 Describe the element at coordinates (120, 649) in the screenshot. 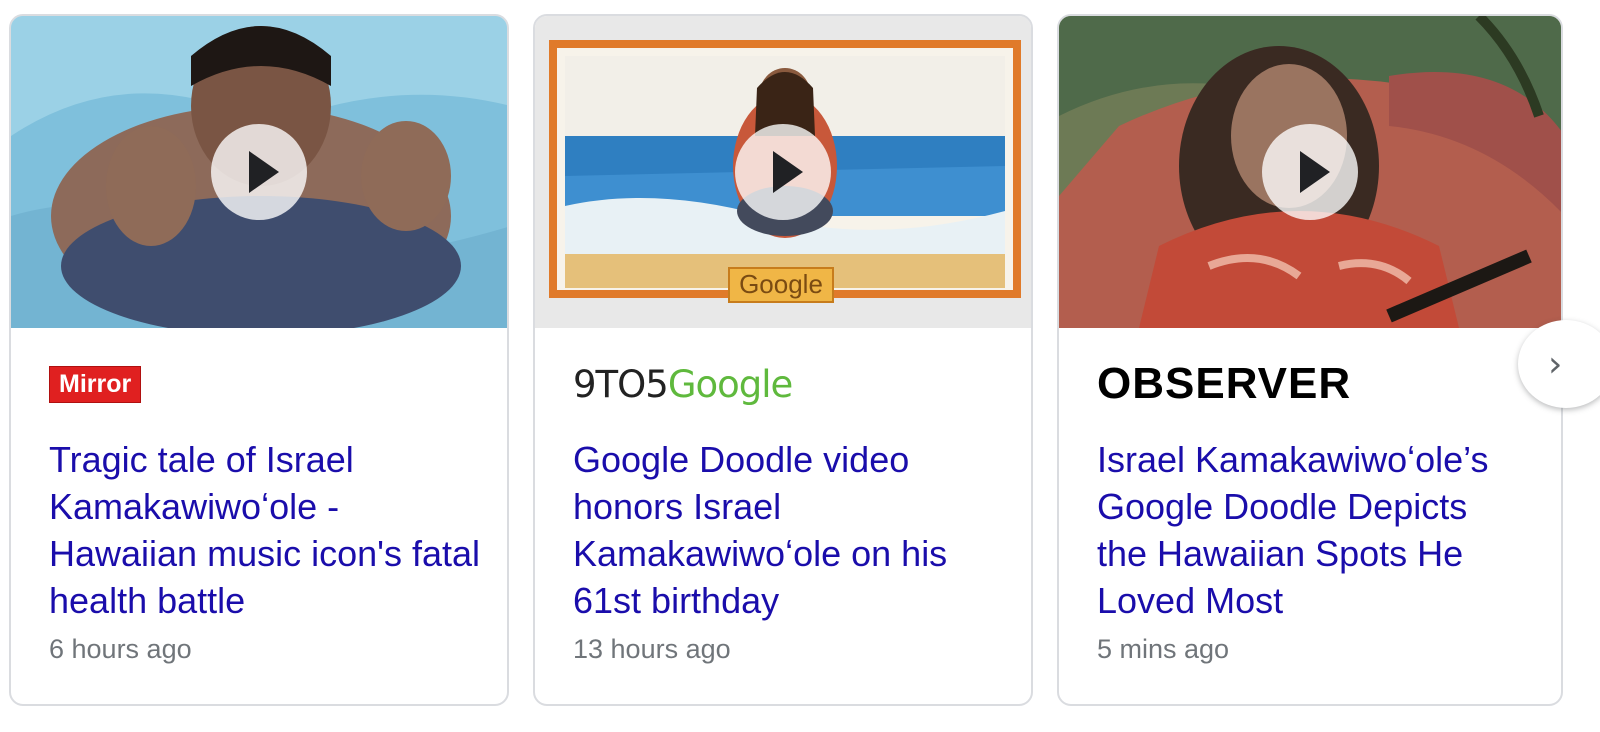

I see `timestamp: 6 hours ago` at that location.